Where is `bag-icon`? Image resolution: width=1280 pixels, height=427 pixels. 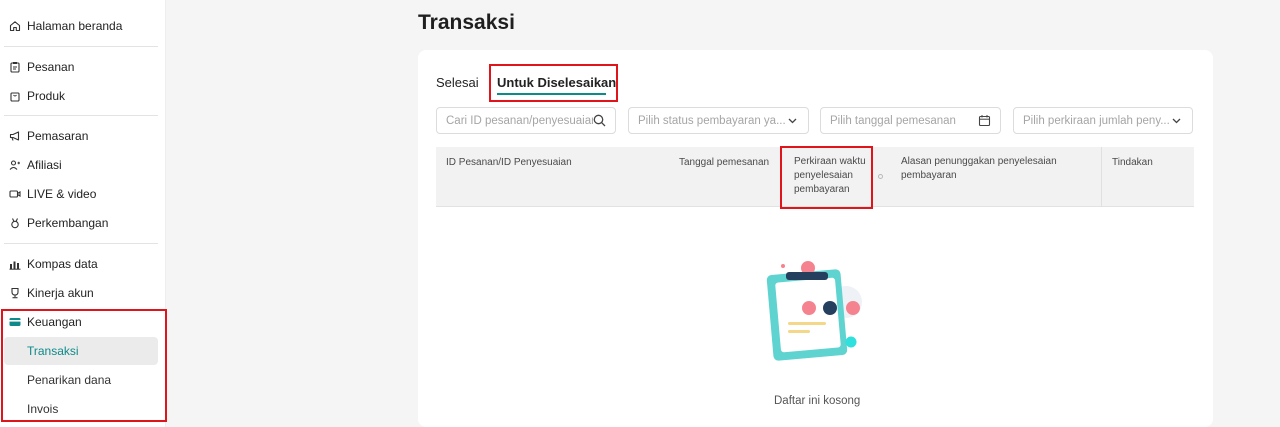 bag-icon is located at coordinates (15, 96).